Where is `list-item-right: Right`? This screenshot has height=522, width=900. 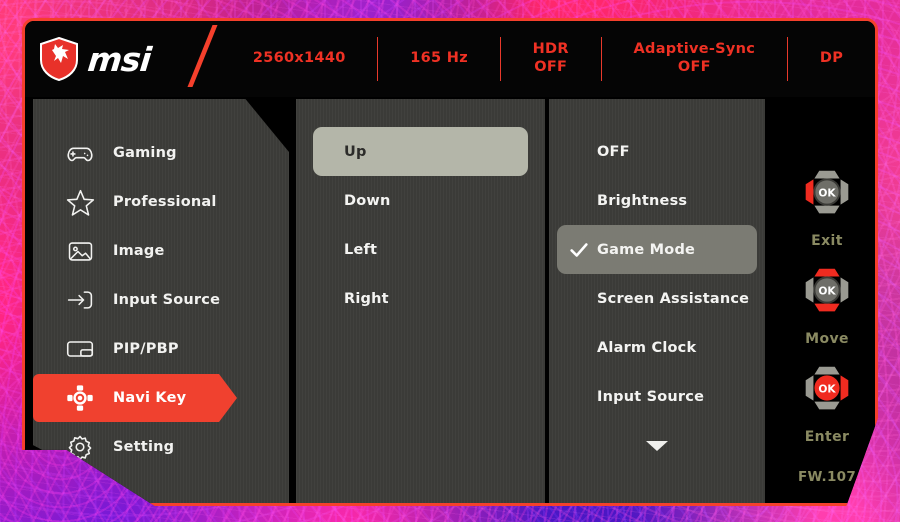
list-item-right: Right is located at coordinates (420, 299).